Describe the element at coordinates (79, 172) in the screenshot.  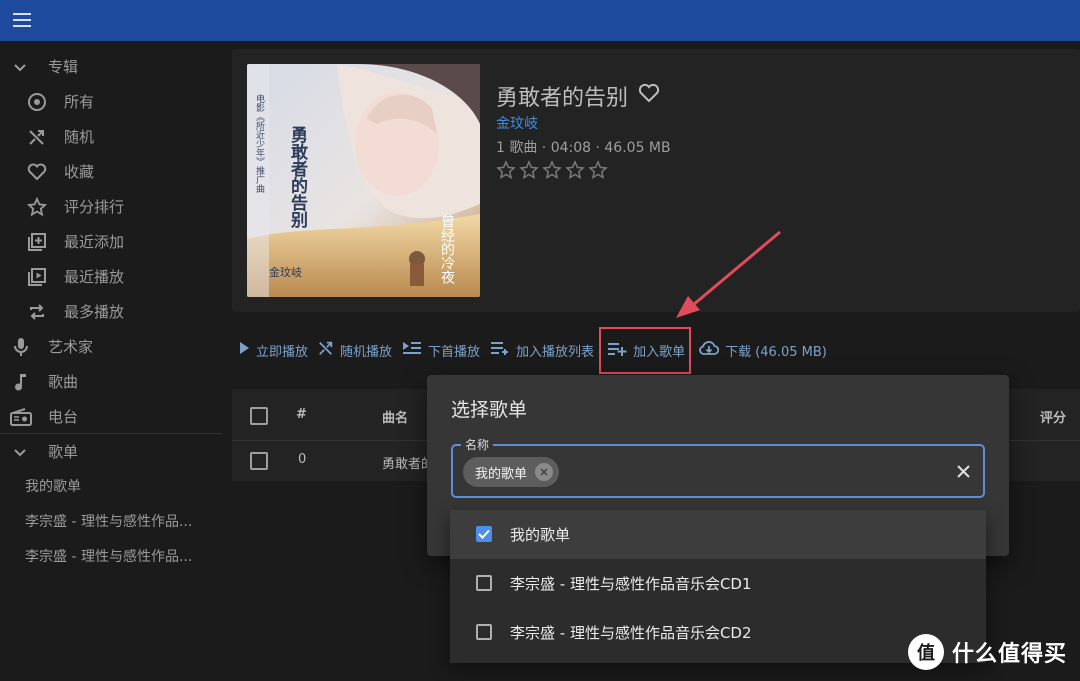
I see `sidebar-item-label: 收藏` at that location.